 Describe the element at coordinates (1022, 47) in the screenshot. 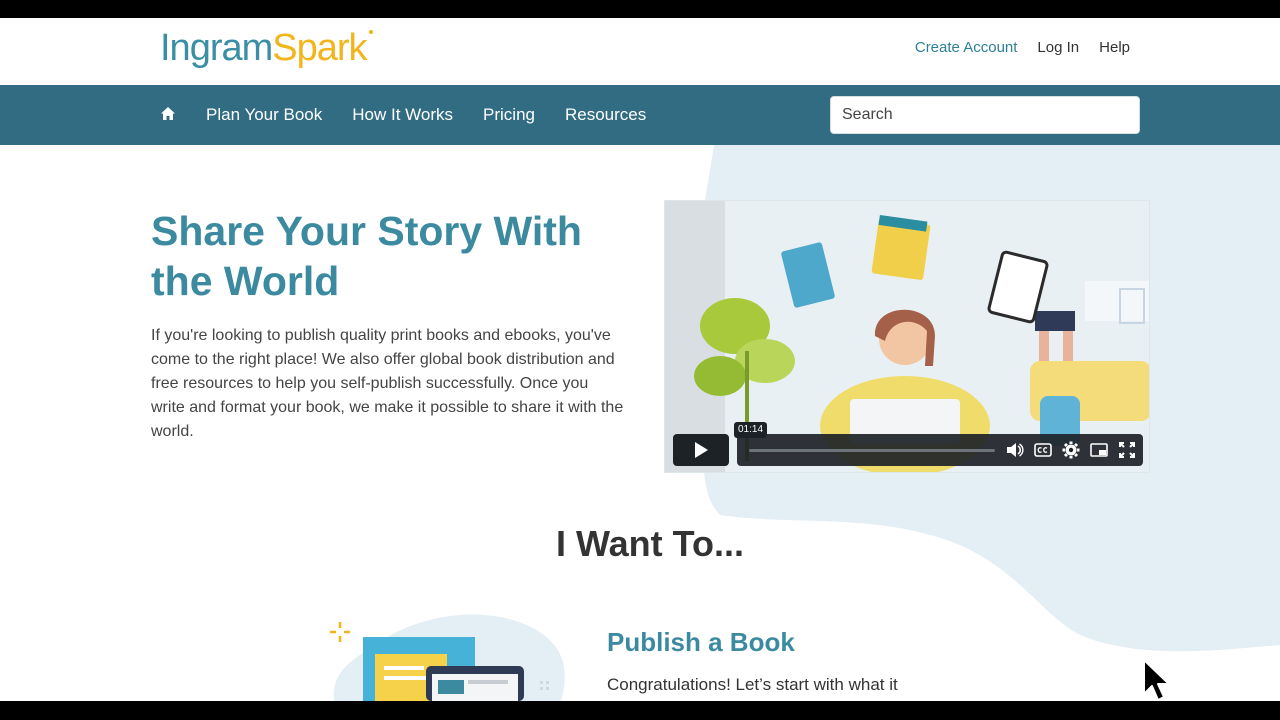

I see `header-links: Create Account Log In Help` at that location.